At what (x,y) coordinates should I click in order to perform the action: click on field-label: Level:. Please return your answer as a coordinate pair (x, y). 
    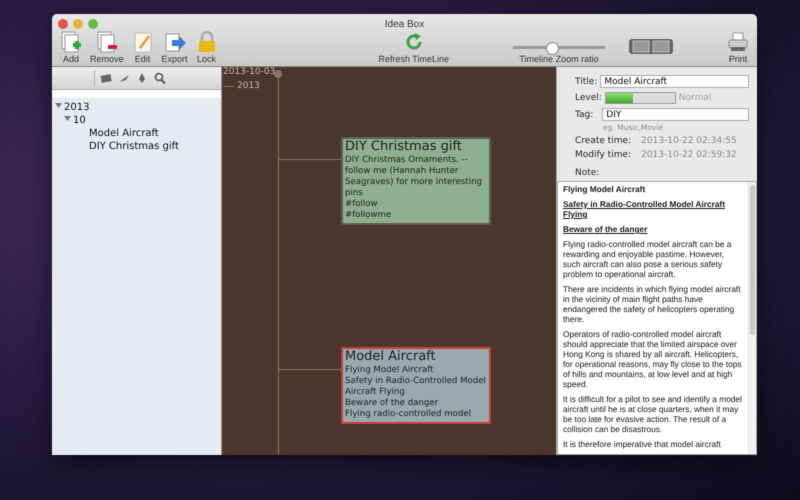
    Looking at the image, I should click on (588, 98).